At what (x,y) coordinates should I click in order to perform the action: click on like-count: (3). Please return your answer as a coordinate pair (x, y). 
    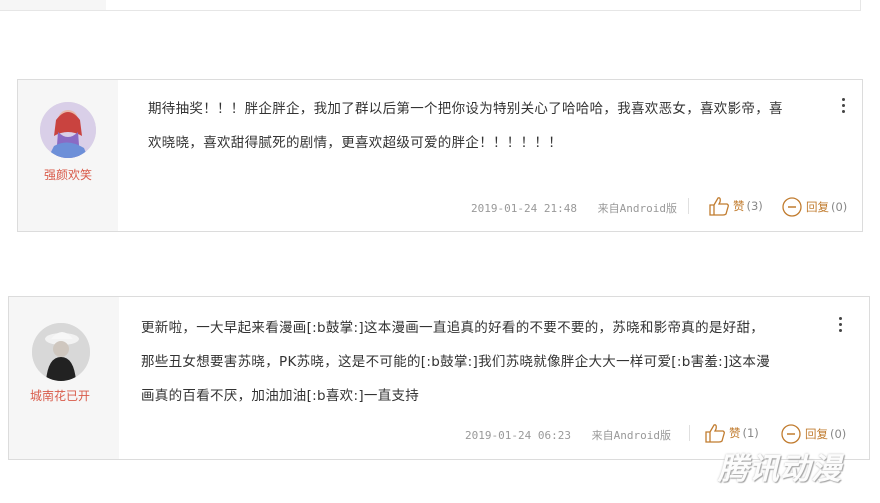
    Looking at the image, I should click on (754, 206).